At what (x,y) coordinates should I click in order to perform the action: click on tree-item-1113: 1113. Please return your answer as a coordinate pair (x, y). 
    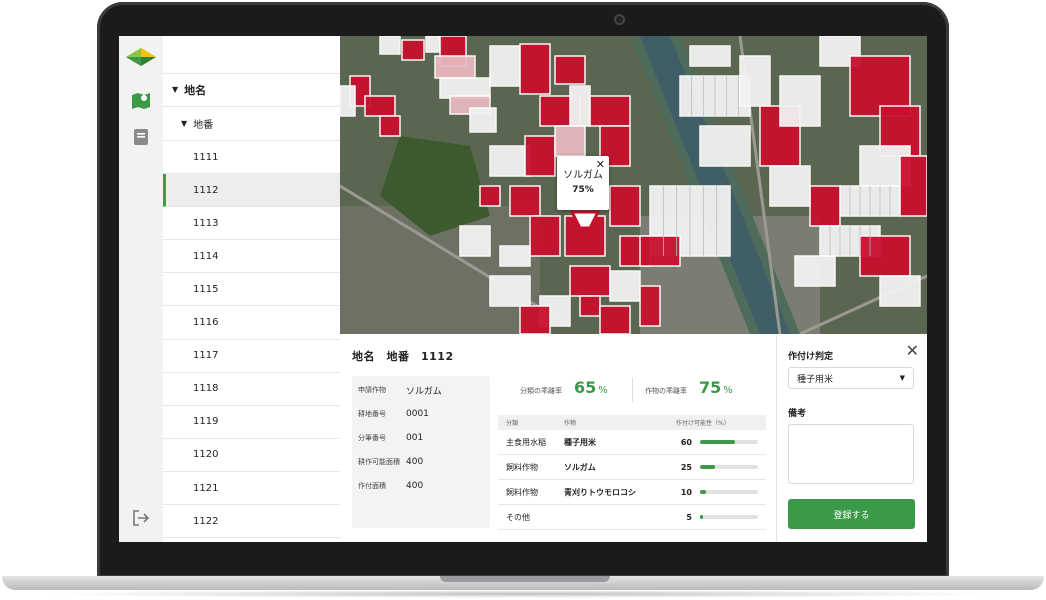
    Looking at the image, I should click on (251, 224).